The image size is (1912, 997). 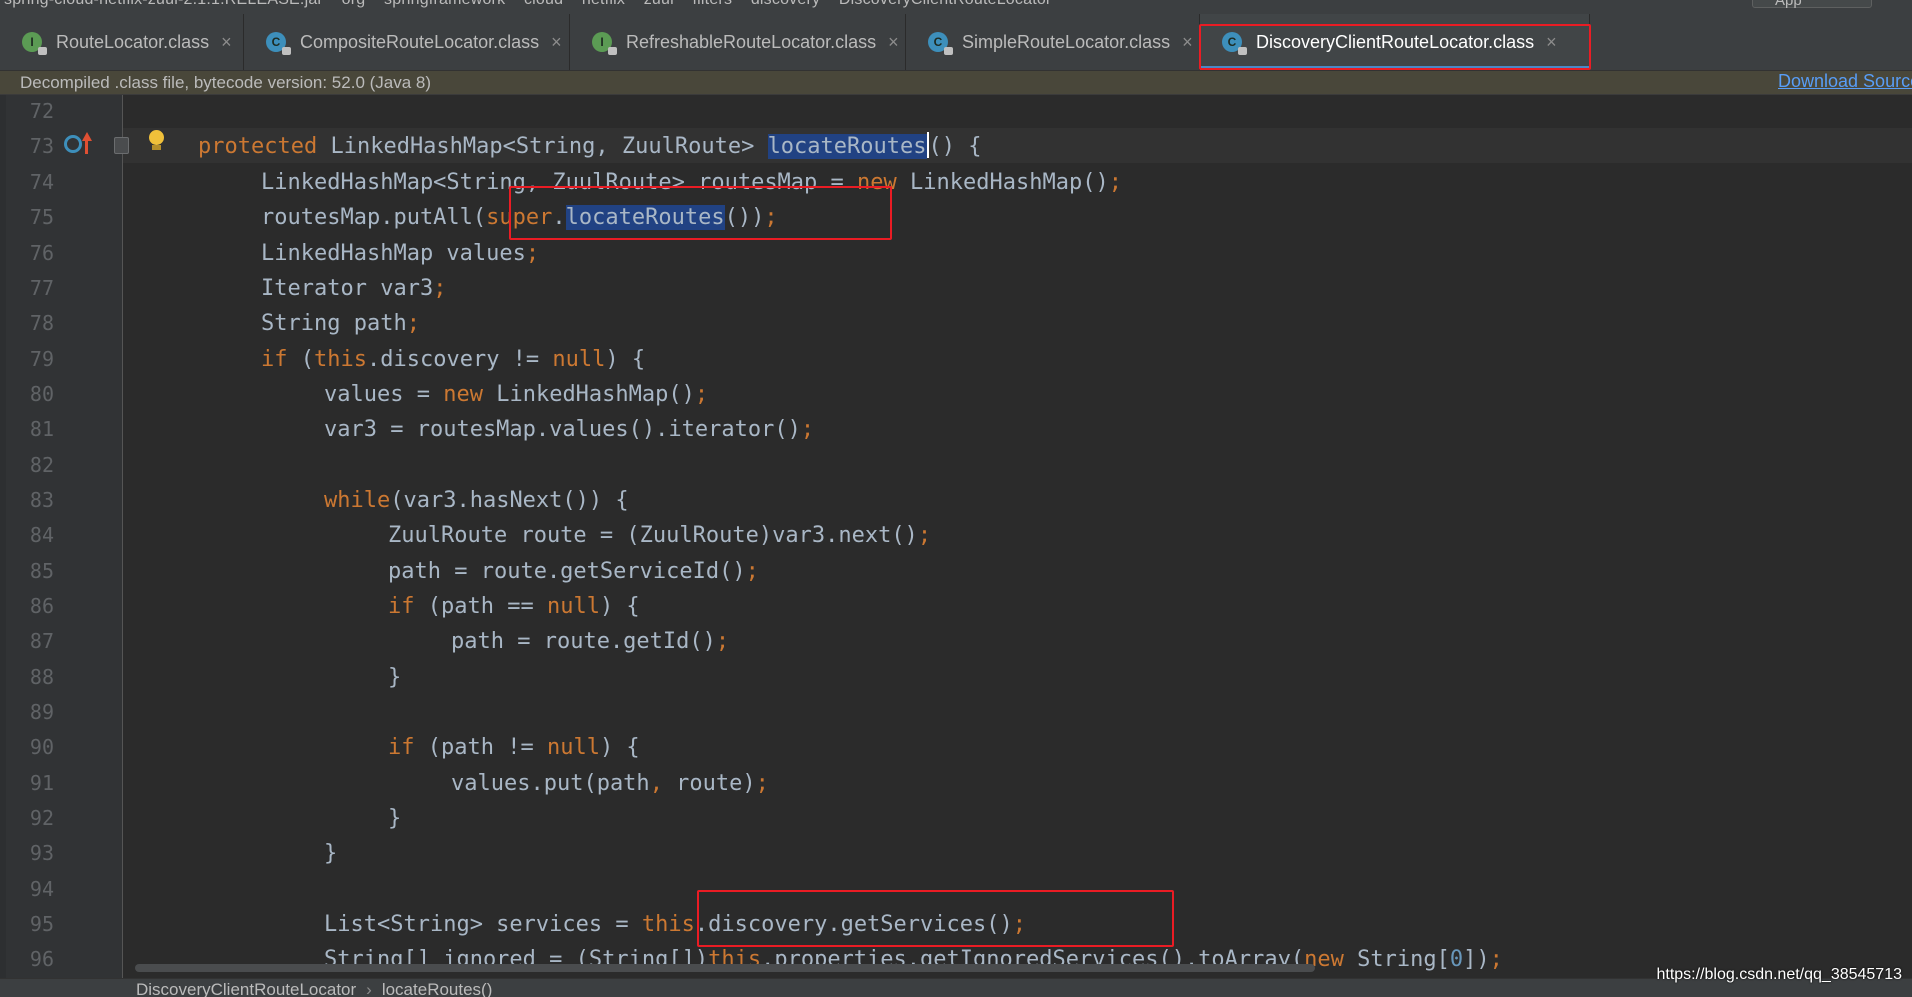 I want to click on tab-label: RefreshableRouteLocator.class, so click(x=751, y=41).